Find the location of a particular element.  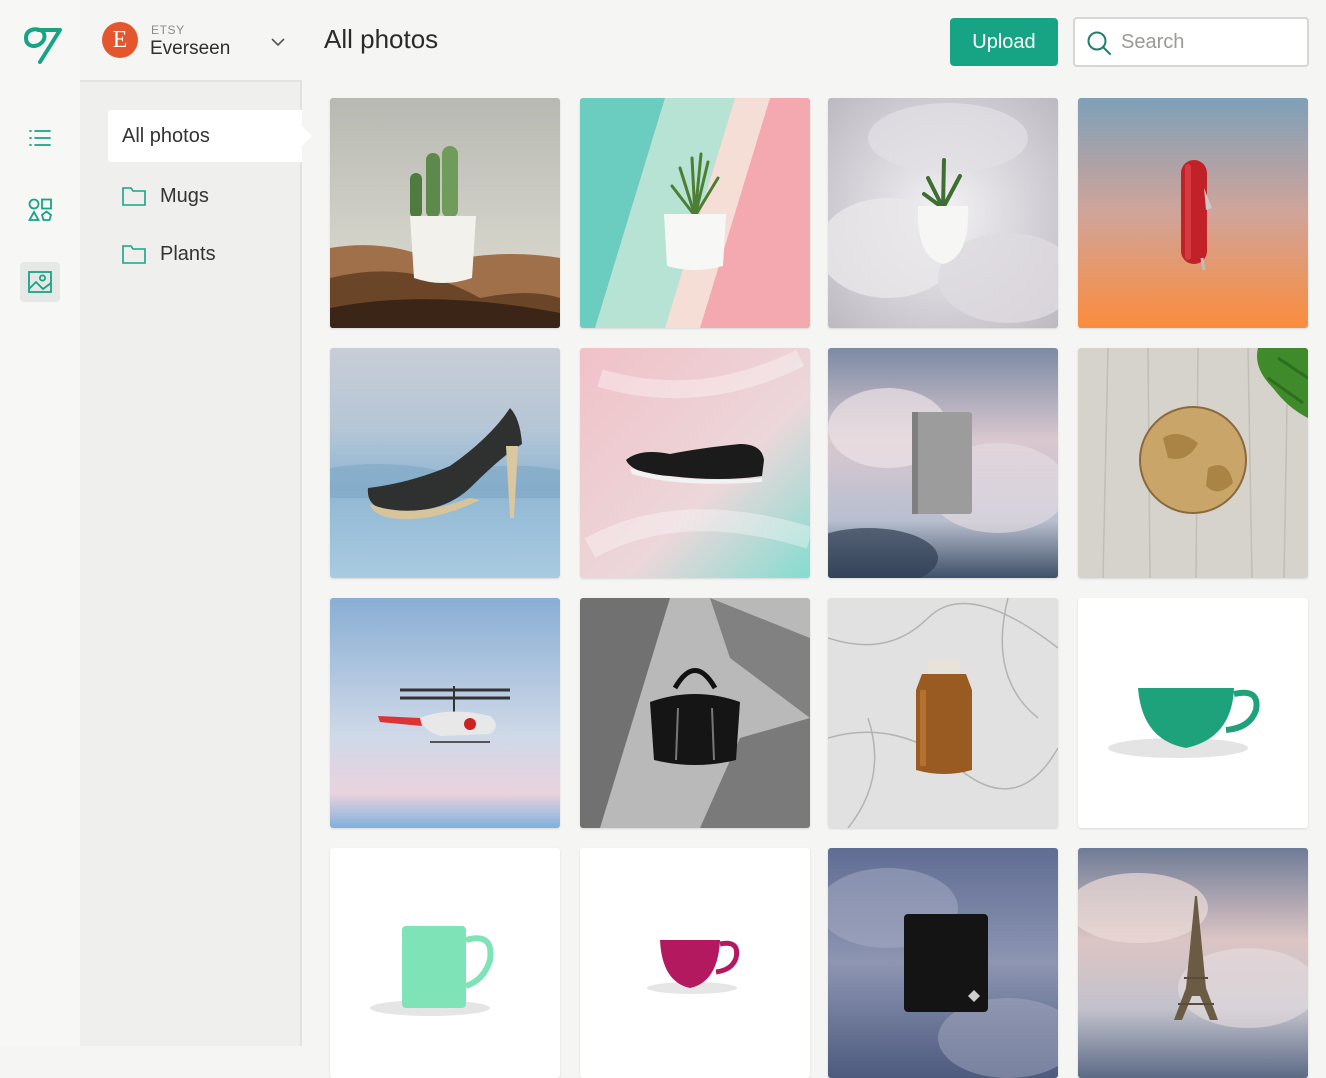

photo-amber-bottle-marble is located at coordinates (943, 713).